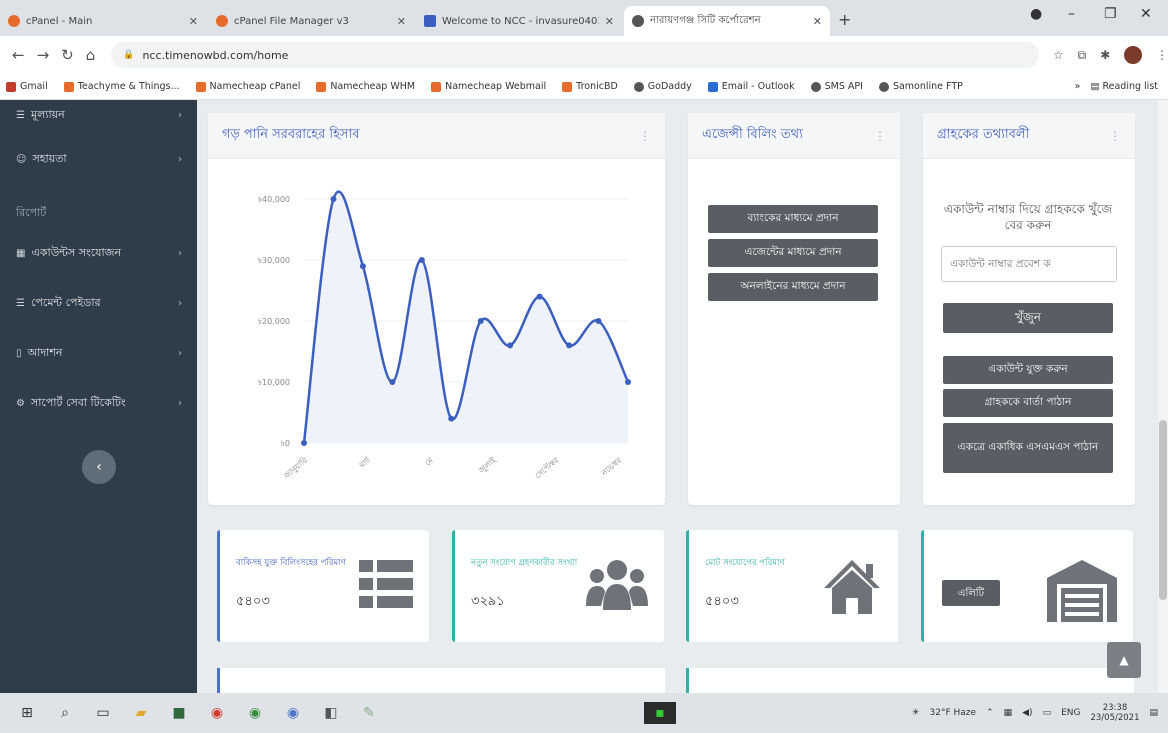 The width and height of the screenshot is (1168, 733). What do you see at coordinates (1130, 86) in the screenshot?
I see `reading-list-label: Reading list` at bounding box center [1130, 86].